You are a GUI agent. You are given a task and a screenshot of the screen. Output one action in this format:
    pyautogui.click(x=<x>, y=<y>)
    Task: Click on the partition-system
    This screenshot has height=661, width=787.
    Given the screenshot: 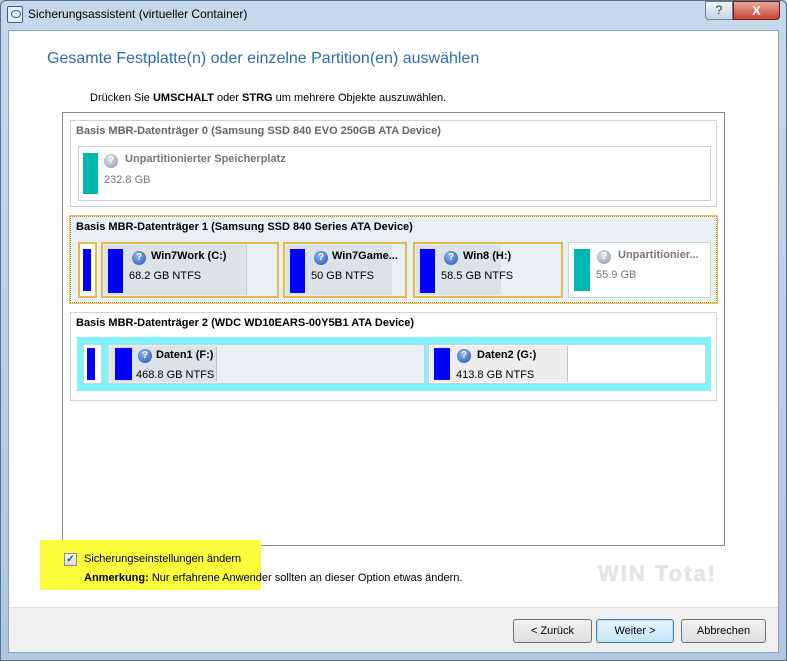 What is the action you would take?
    pyautogui.click(x=87, y=270)
    